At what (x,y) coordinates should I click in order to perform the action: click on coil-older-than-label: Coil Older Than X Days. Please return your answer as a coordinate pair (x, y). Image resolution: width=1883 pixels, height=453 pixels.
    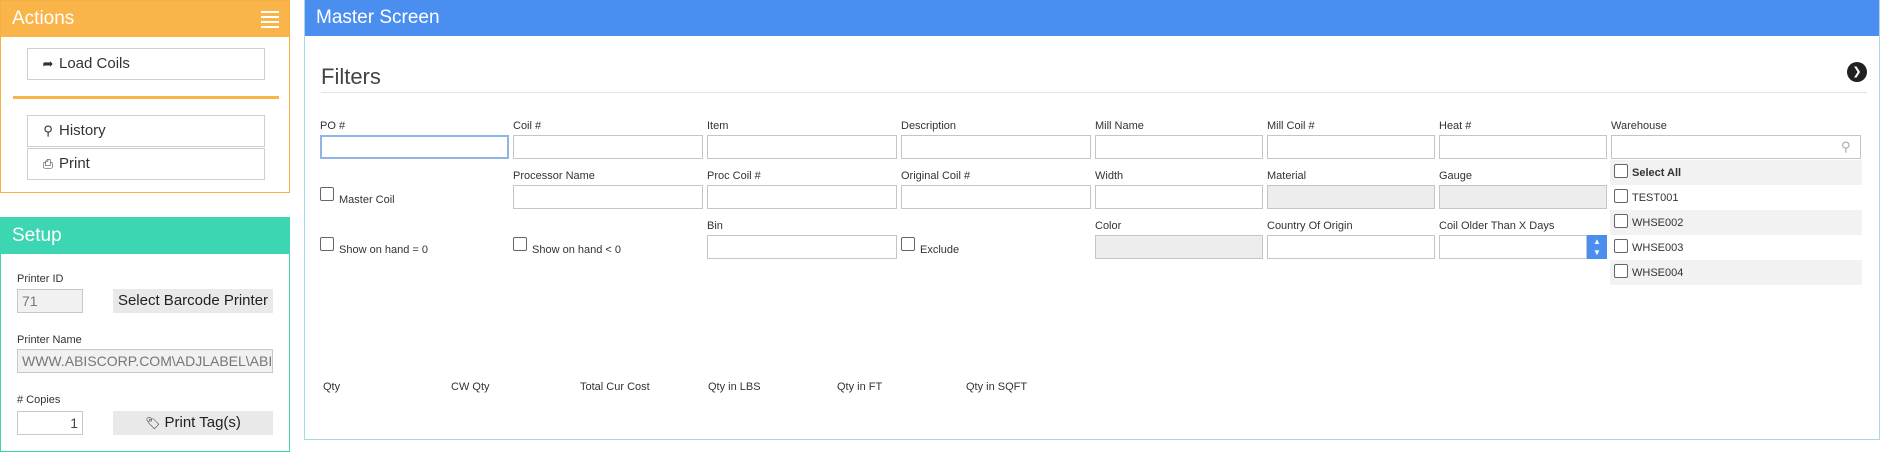
    Looking at the image, I should click on (1497, 226).